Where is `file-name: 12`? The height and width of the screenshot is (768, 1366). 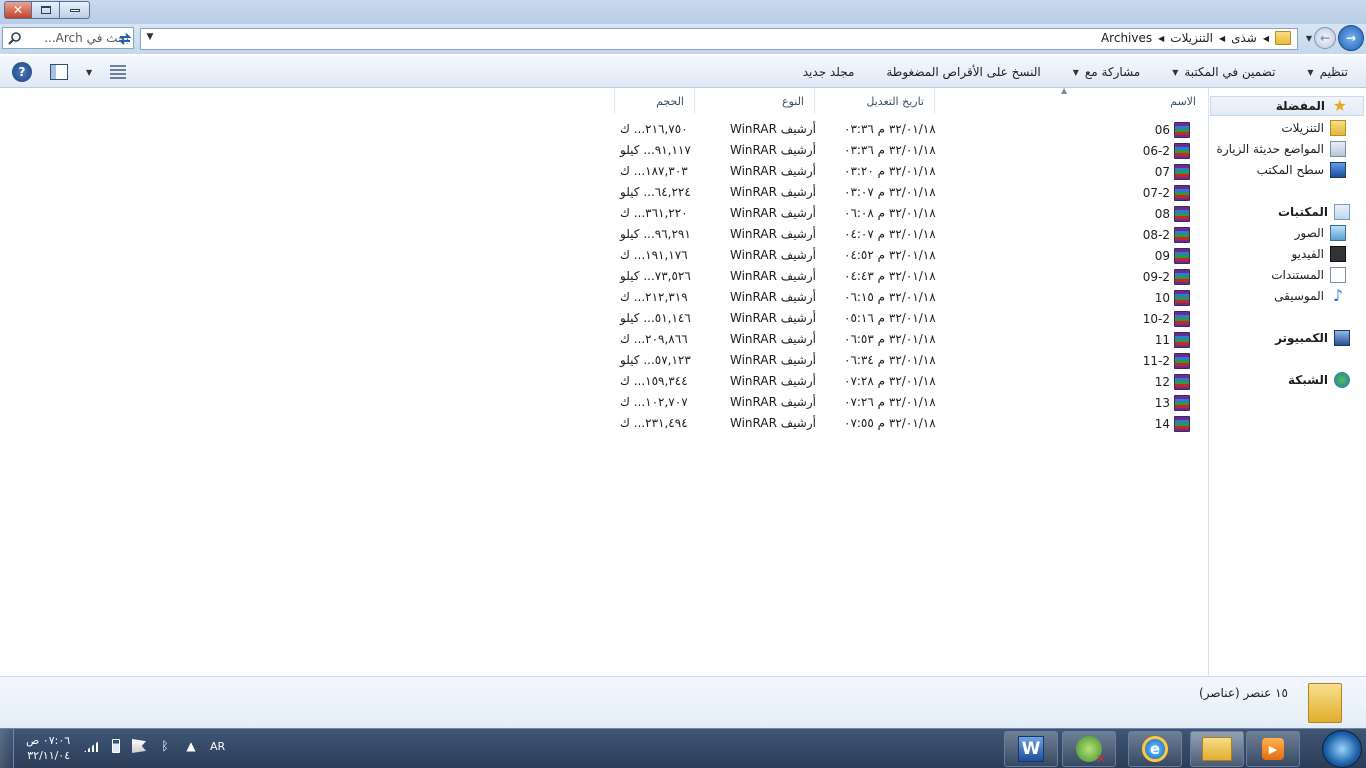 file-name: 12 is located at coordinates (1172, 382).